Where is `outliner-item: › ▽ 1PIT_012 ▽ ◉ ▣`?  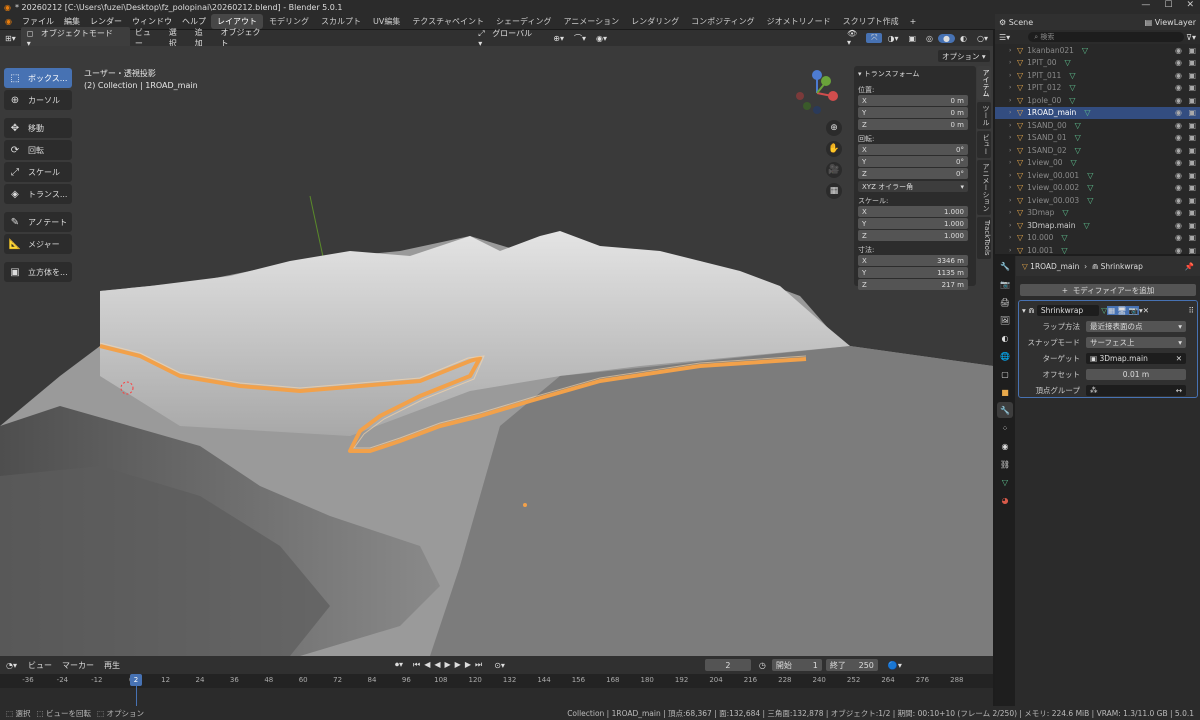
outliner-item: › ▽ 1PIT_012 ▽ ◉ ▣ is located at coordinates (1097, 88).